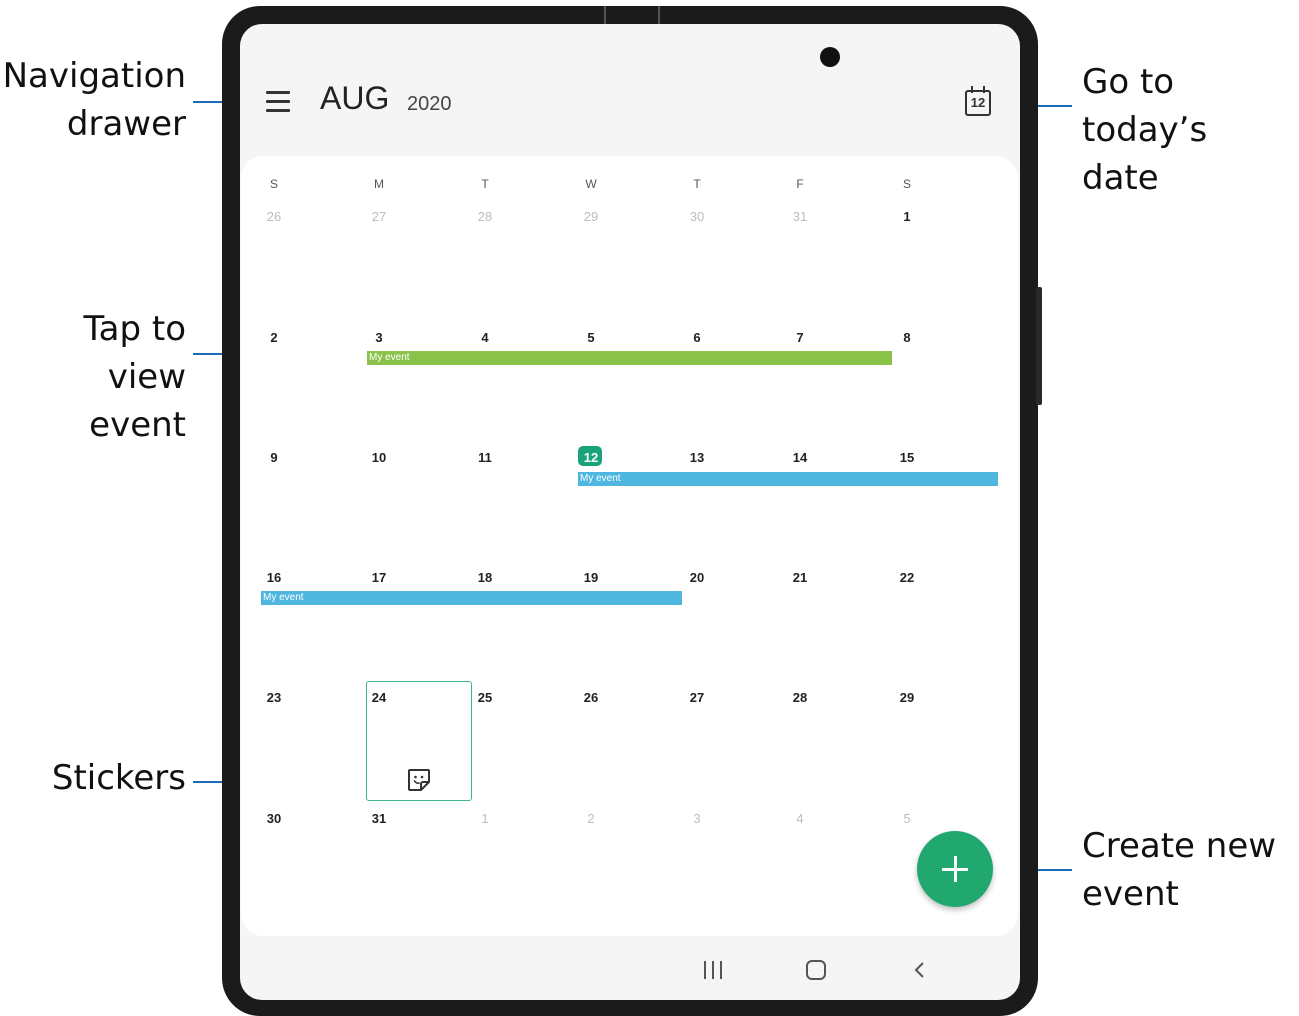  What do you see at coordinates (1145, 106) in the screenshot?
I see `callout-line: Go to today’s` at bounding box center [1145, 106].